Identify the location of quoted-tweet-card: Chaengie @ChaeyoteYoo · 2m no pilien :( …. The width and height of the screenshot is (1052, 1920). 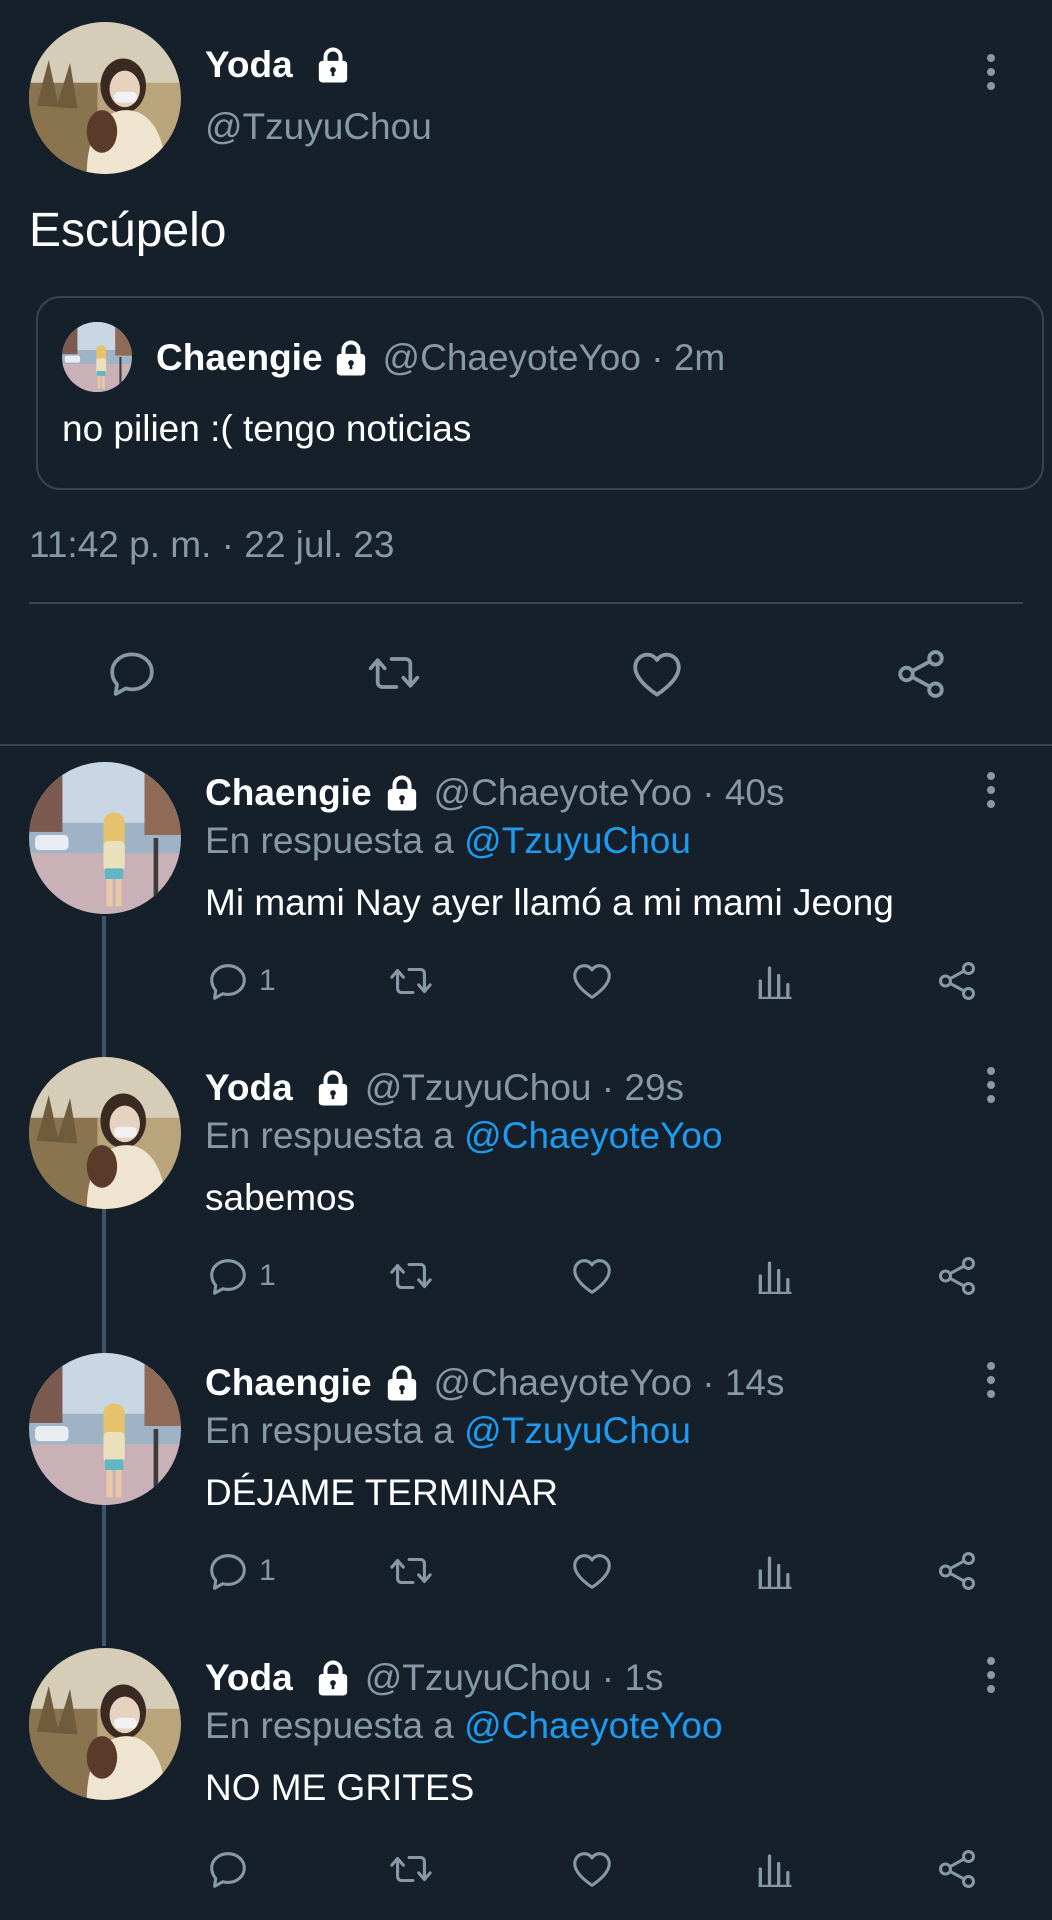
(540, 393).